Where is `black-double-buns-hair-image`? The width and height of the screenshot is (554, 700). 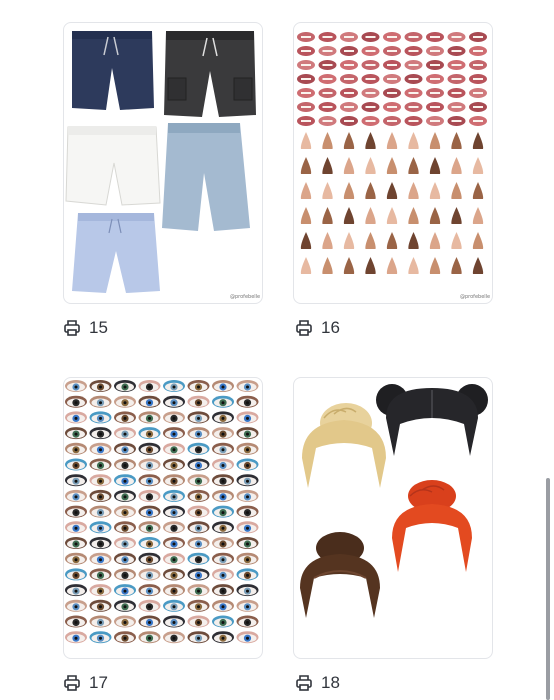 black-double-buns-hair-image is located at coordinates (432, 420).